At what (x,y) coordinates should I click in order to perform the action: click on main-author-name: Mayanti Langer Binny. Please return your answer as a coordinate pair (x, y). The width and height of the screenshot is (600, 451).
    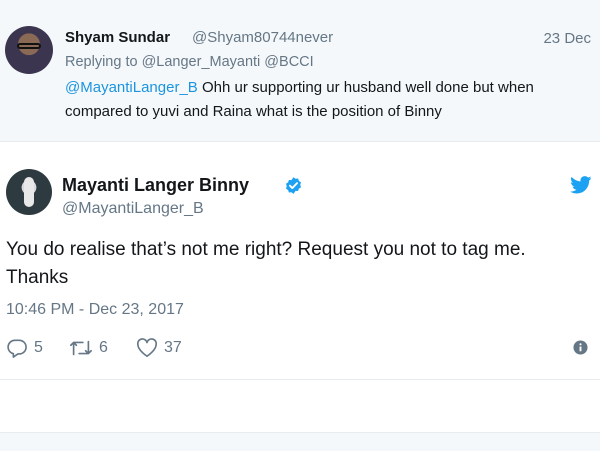
    Looking at the image, I should click on (155, 185).